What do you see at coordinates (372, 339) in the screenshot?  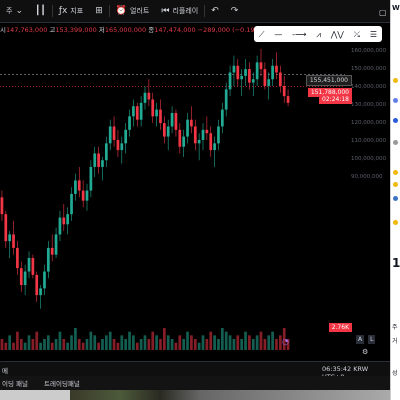 I see `log-scale-button: L` at bounding box center [372, 339].